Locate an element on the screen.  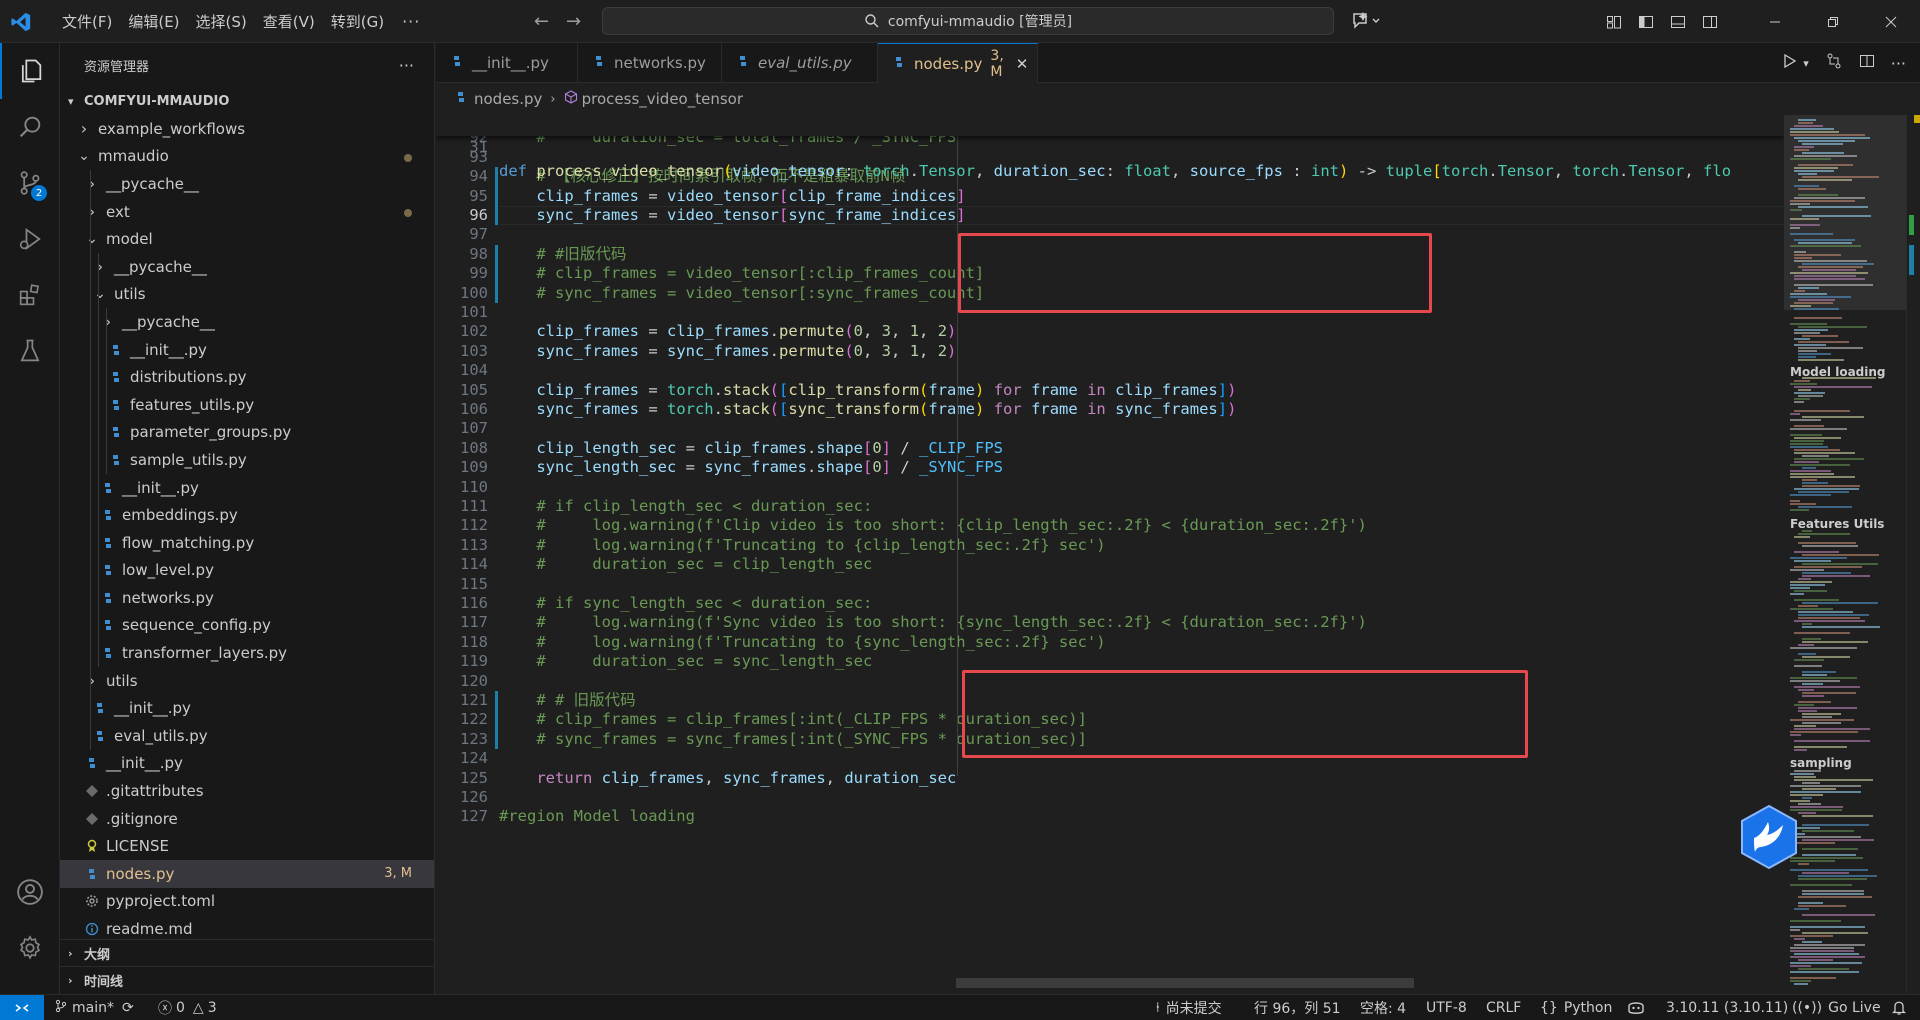
code-line: 110 is located at coordinates (1110, 487).